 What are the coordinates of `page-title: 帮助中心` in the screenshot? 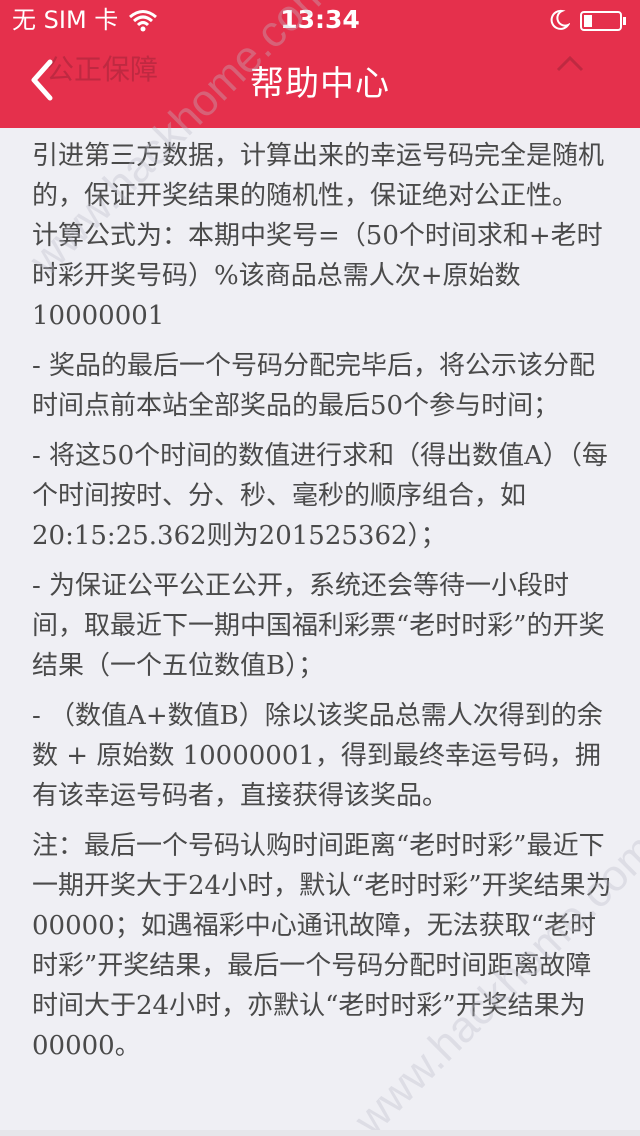 It's located at (320, 84).